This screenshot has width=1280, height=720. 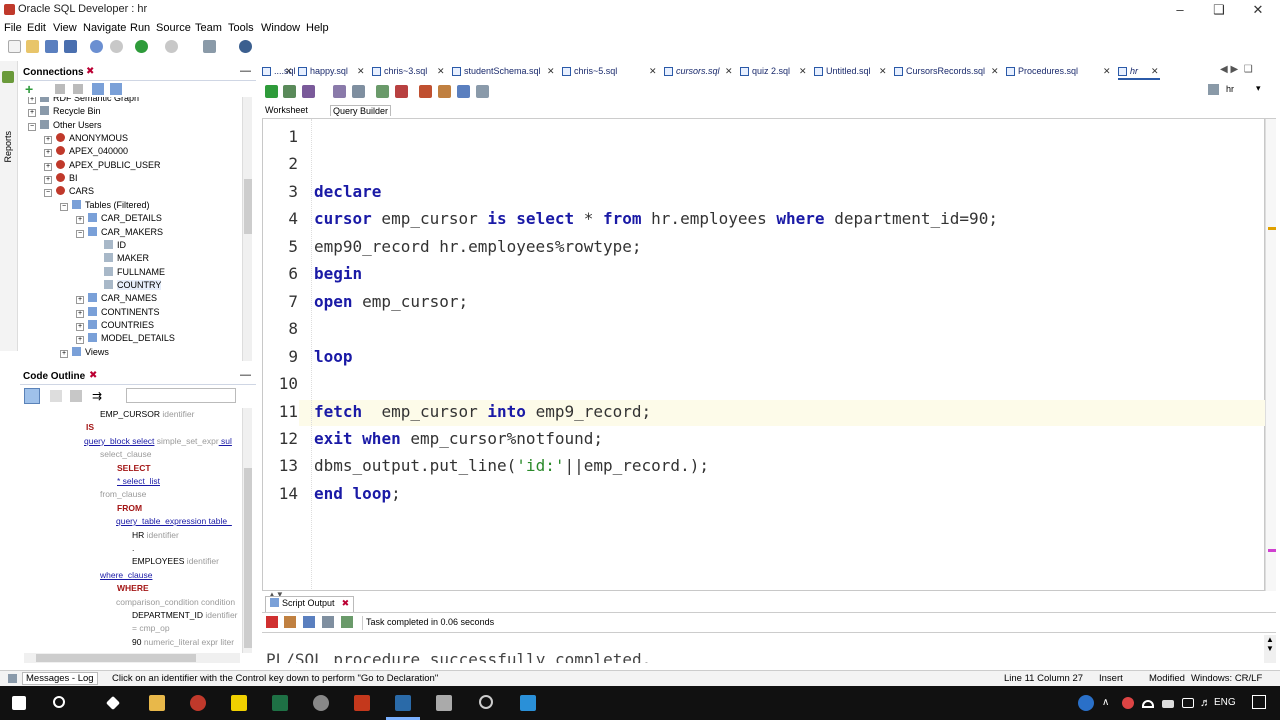 I want to click on history-icon, so click(x=463, y=91).